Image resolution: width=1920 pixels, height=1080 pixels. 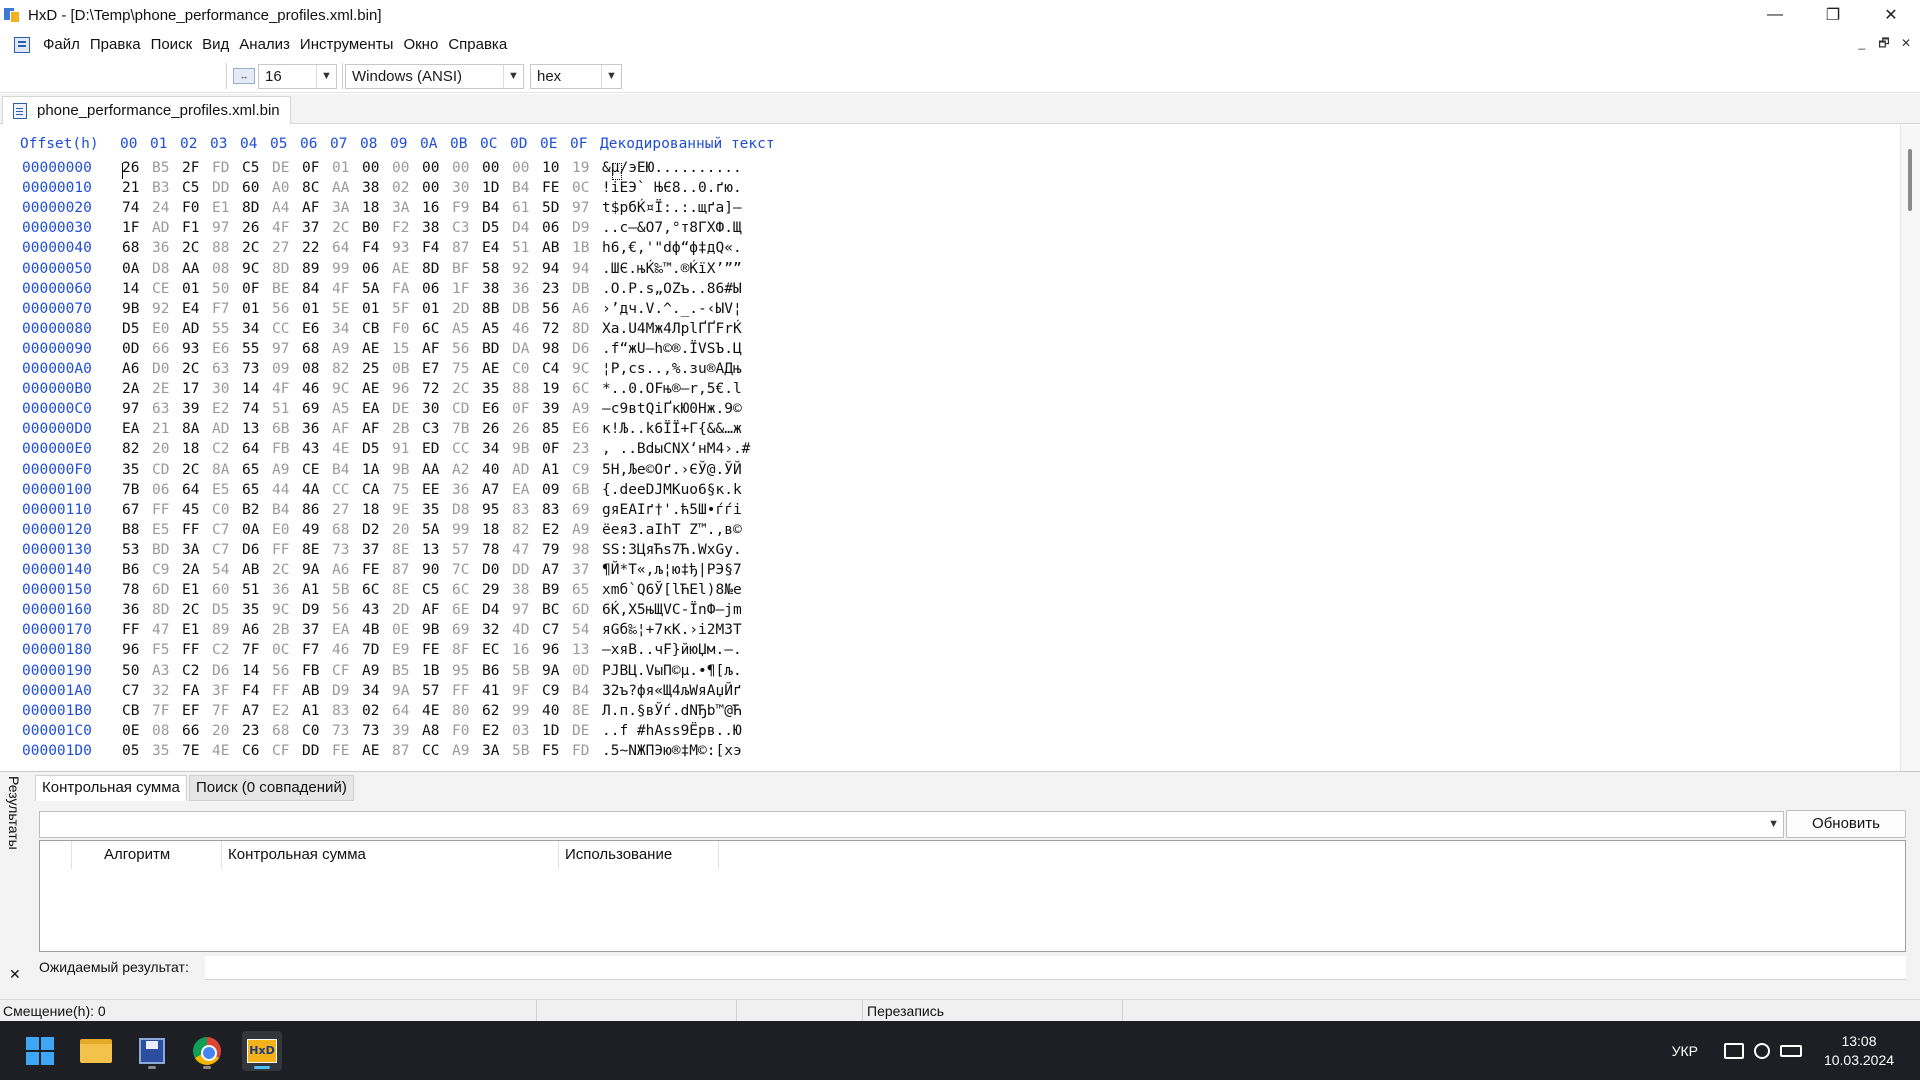 I want to click on hex-byte: A1, so click(x=317, y=590).